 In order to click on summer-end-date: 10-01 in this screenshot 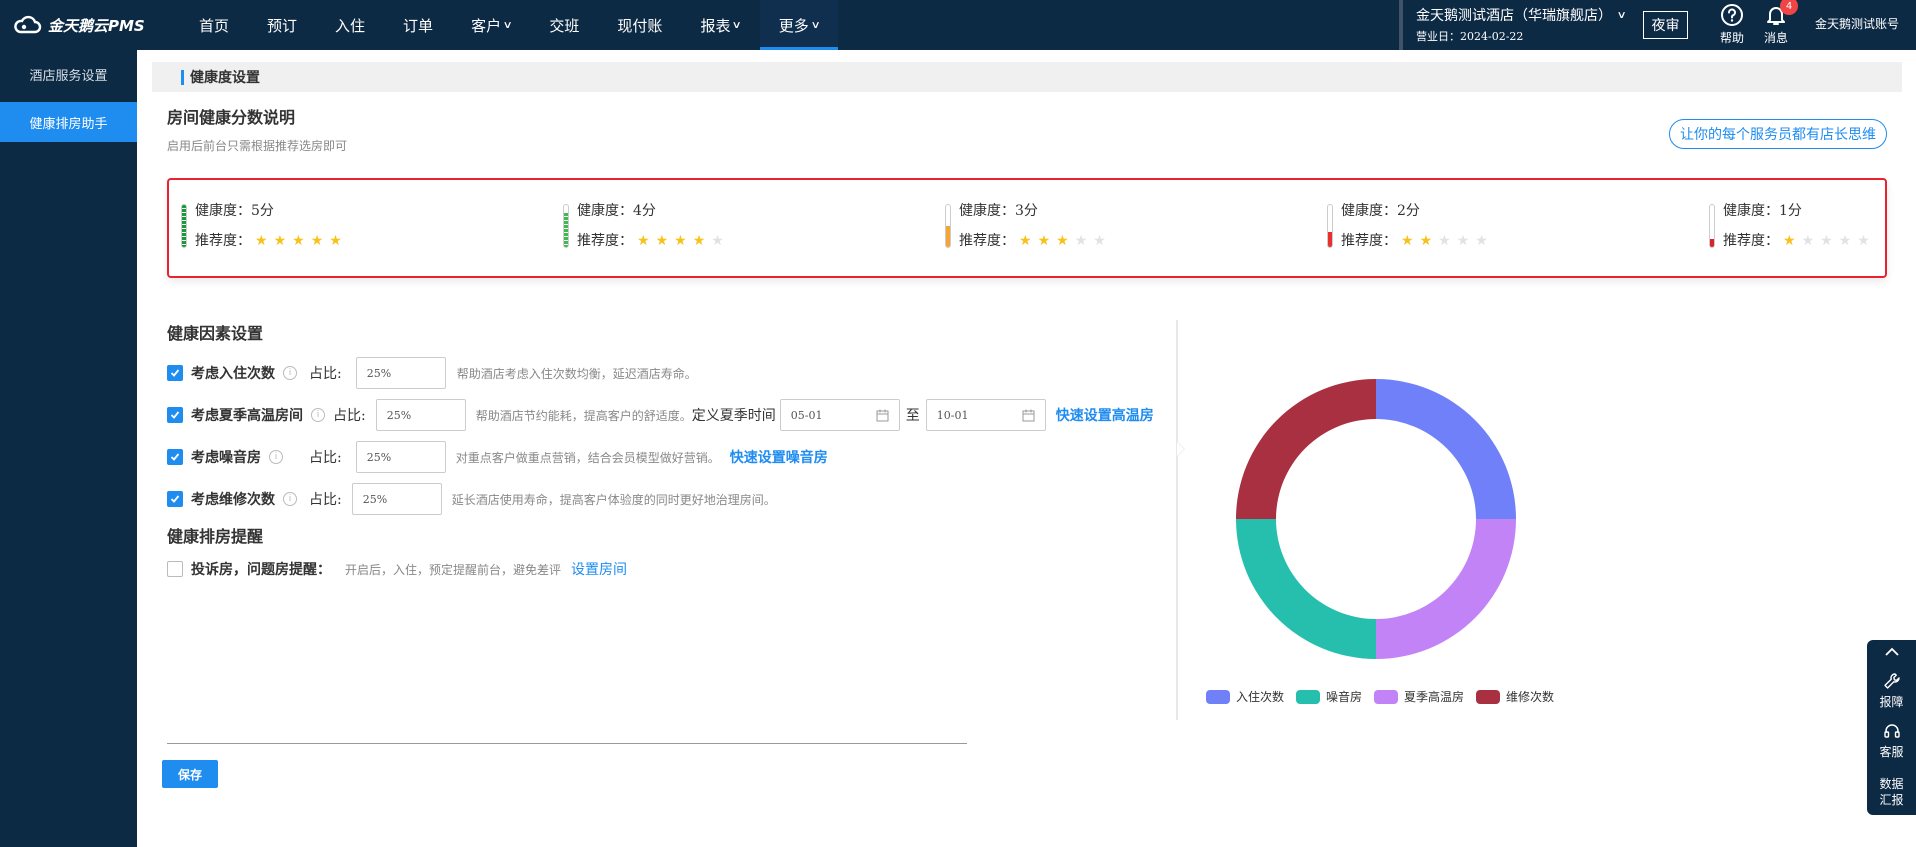, I will do `click(985, 415)`.